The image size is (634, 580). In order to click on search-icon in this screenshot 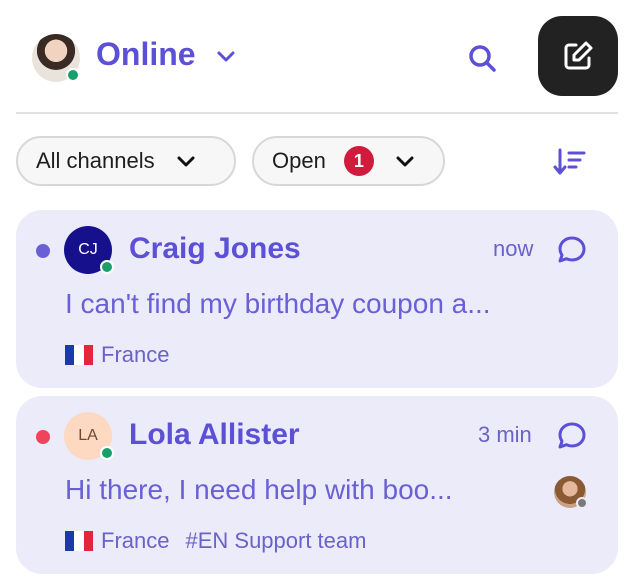, I will do `click(482, 58)`.